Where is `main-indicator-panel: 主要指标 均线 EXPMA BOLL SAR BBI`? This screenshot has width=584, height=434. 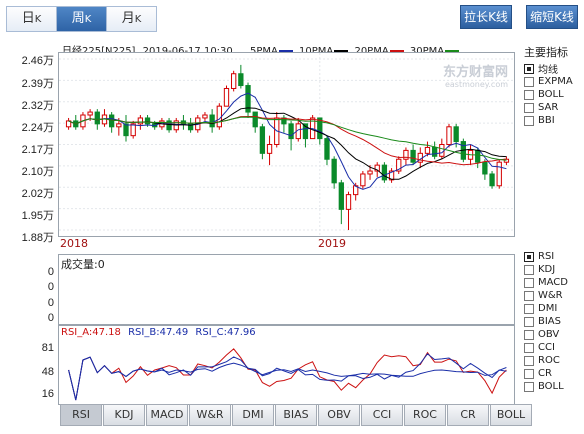
main-indicator-panel: 主要指标 均线 EXPMA BOLL SAR BBI is located at coordinates (553, 85).